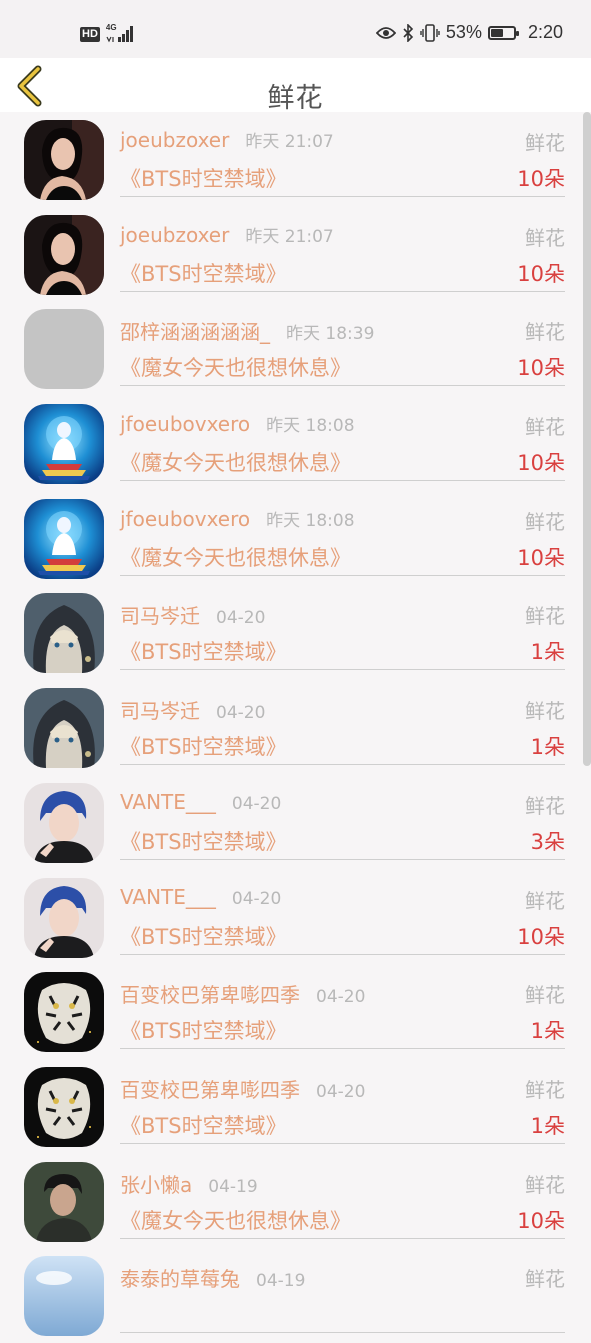 The height and width of the screenshot is (1343, 591). Describe the element at coordinates (90, 34) in the screenshot. I see `hd-badge: HD` at that location.